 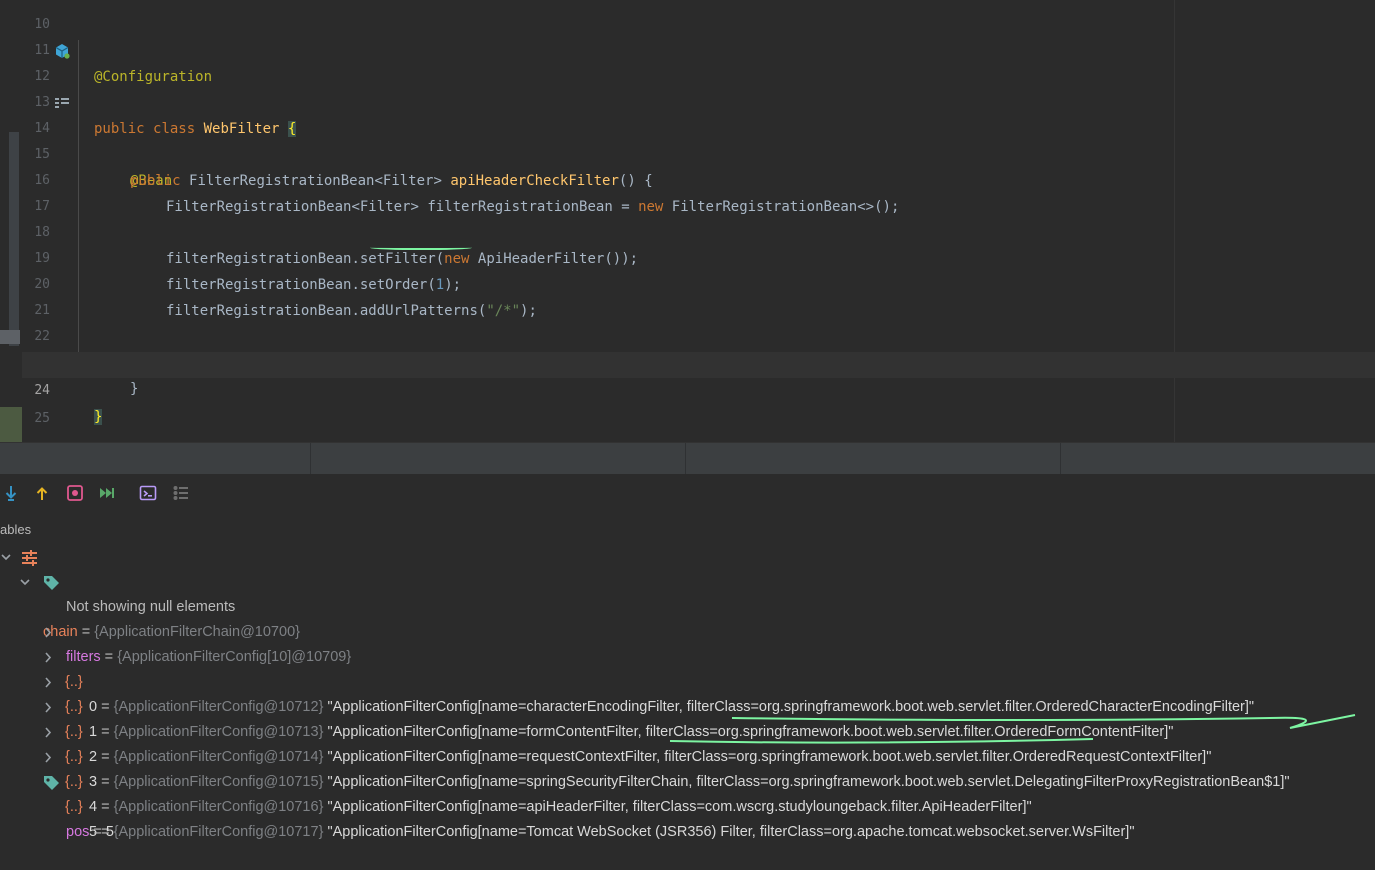 I want to click on code-line: 12 public class WebFilter {, so click(x=698, y=87).